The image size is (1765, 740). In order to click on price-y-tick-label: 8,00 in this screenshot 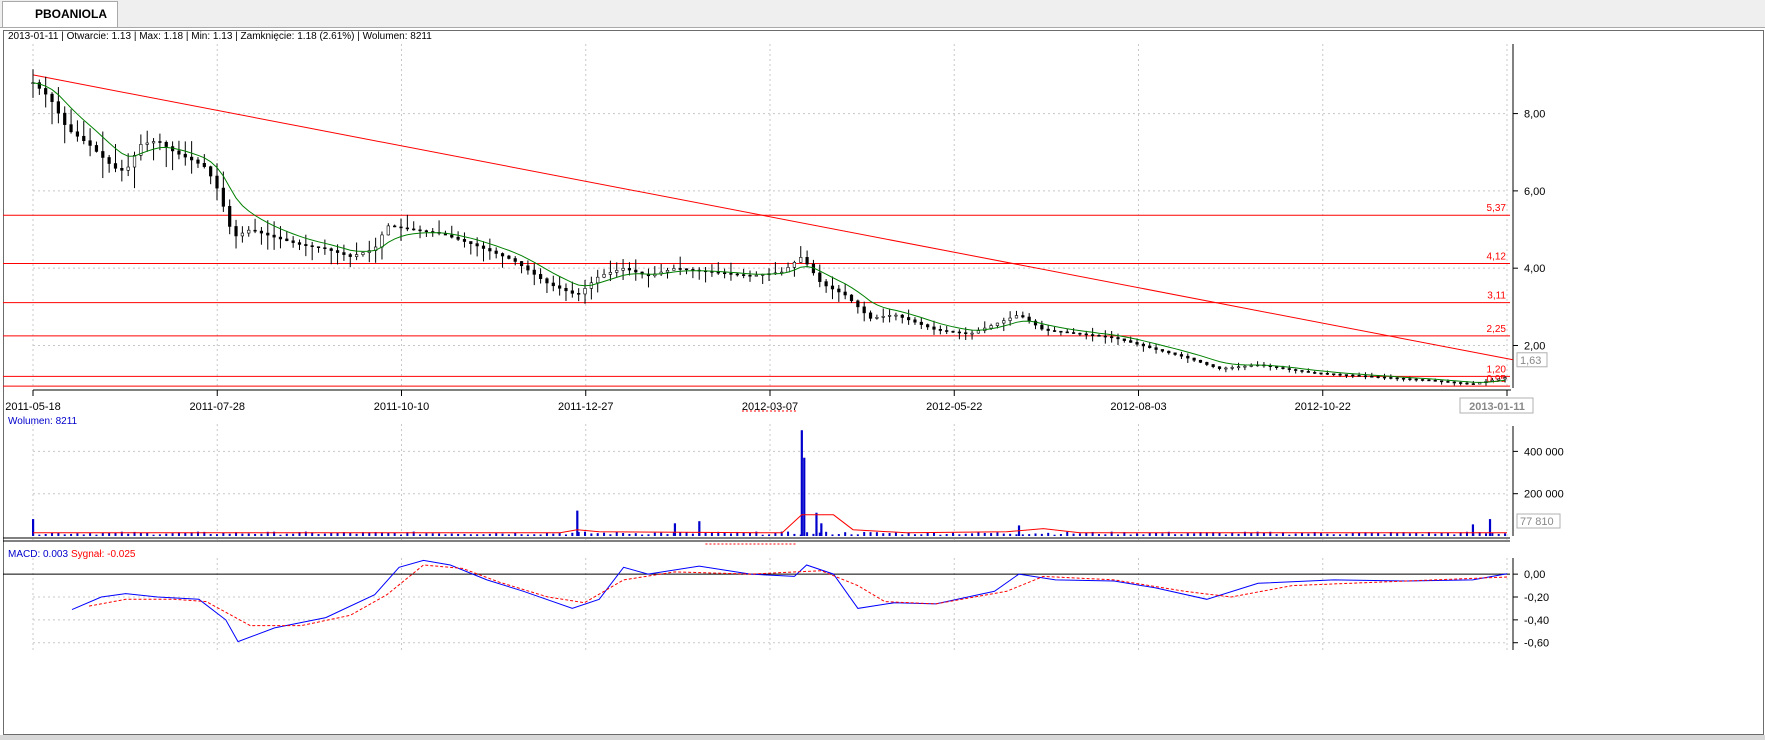, I will do `click(1534, 115)`.